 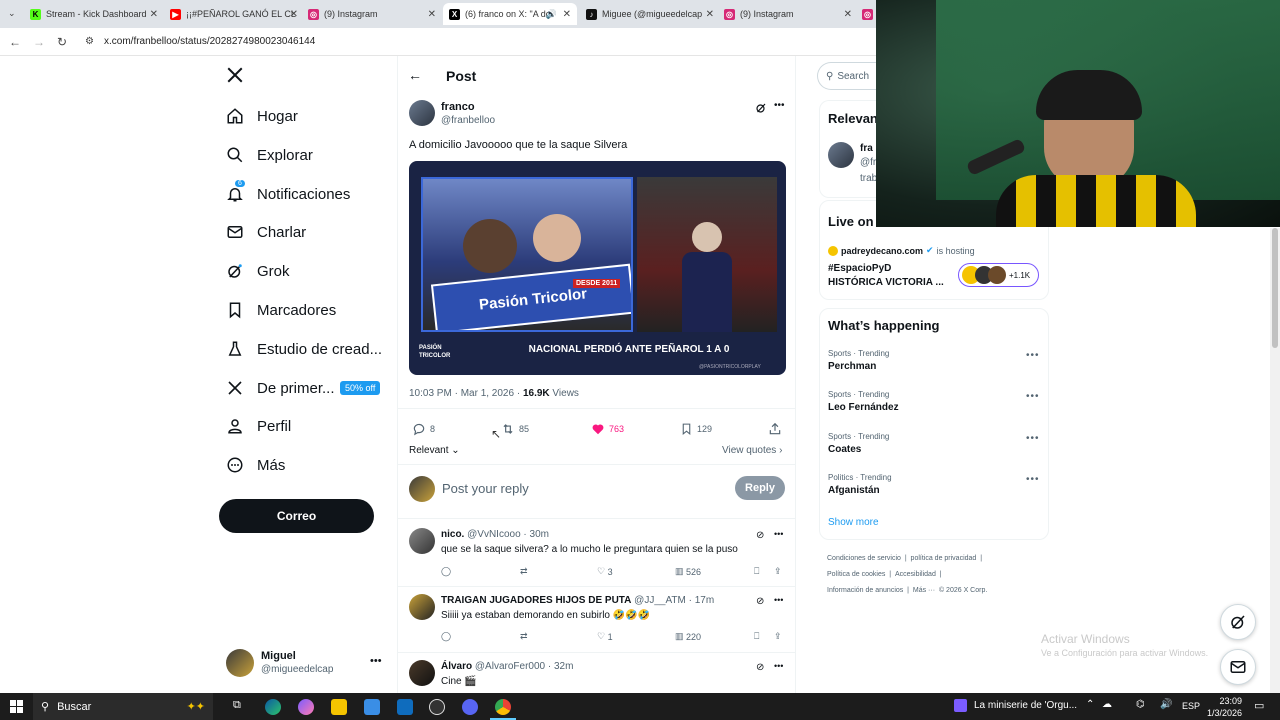 I want to click on share-action, so click(x=777, y=429).